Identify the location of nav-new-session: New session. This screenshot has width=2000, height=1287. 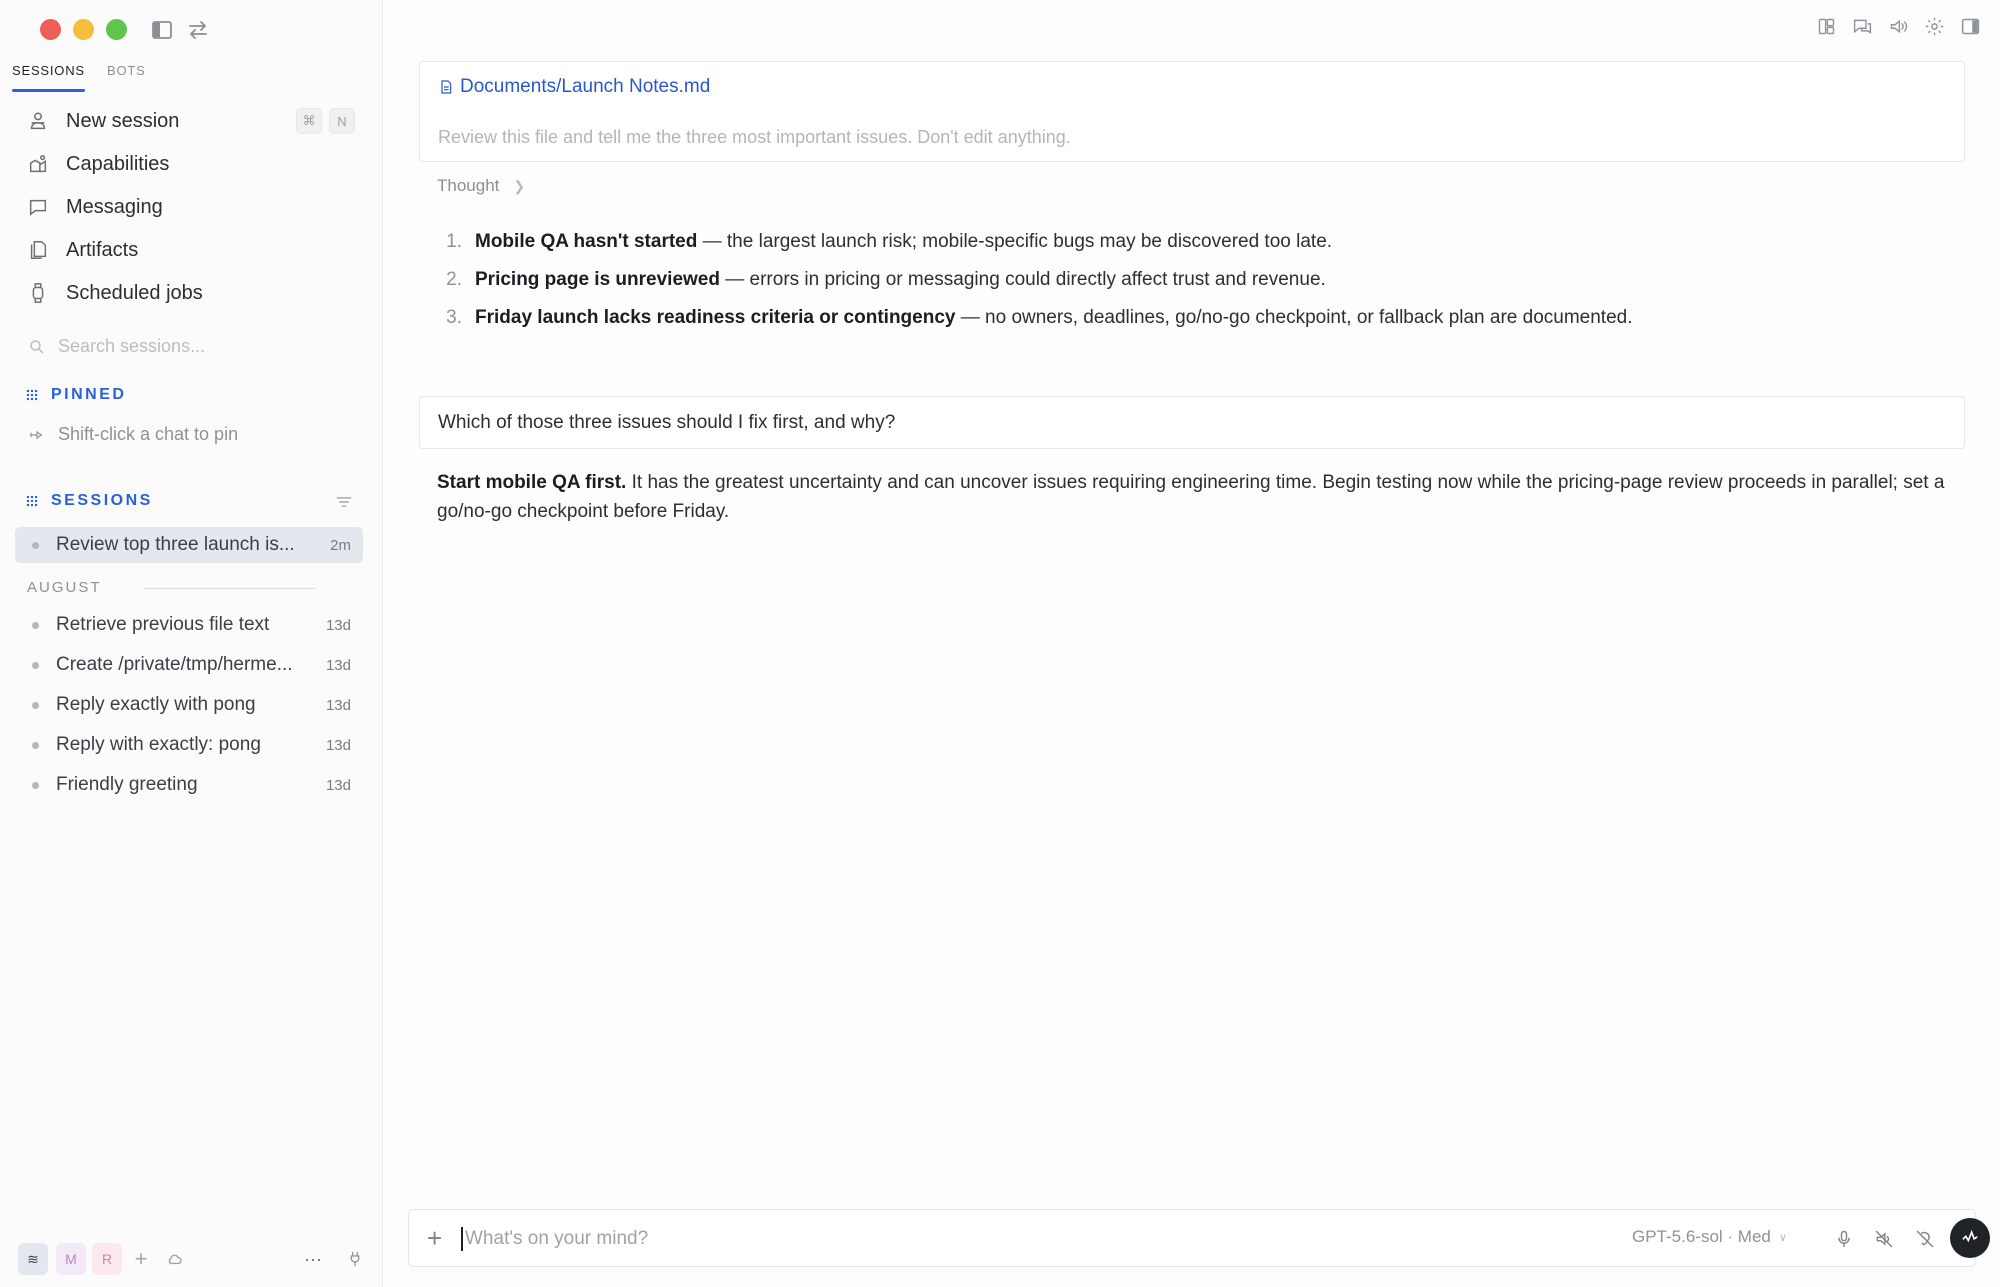
(102, 121).